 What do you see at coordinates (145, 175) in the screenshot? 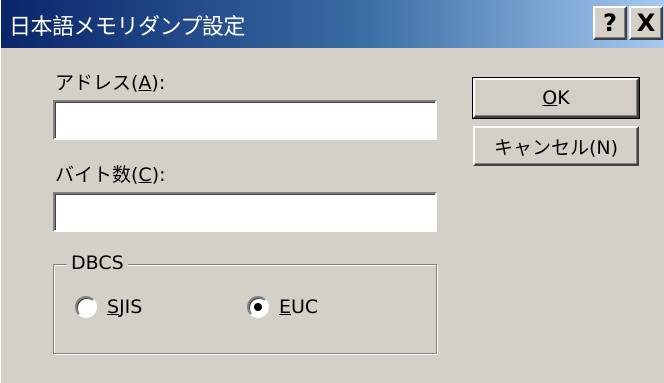
I see `byte-count-label-key: C` at bounding box center [145, 175].